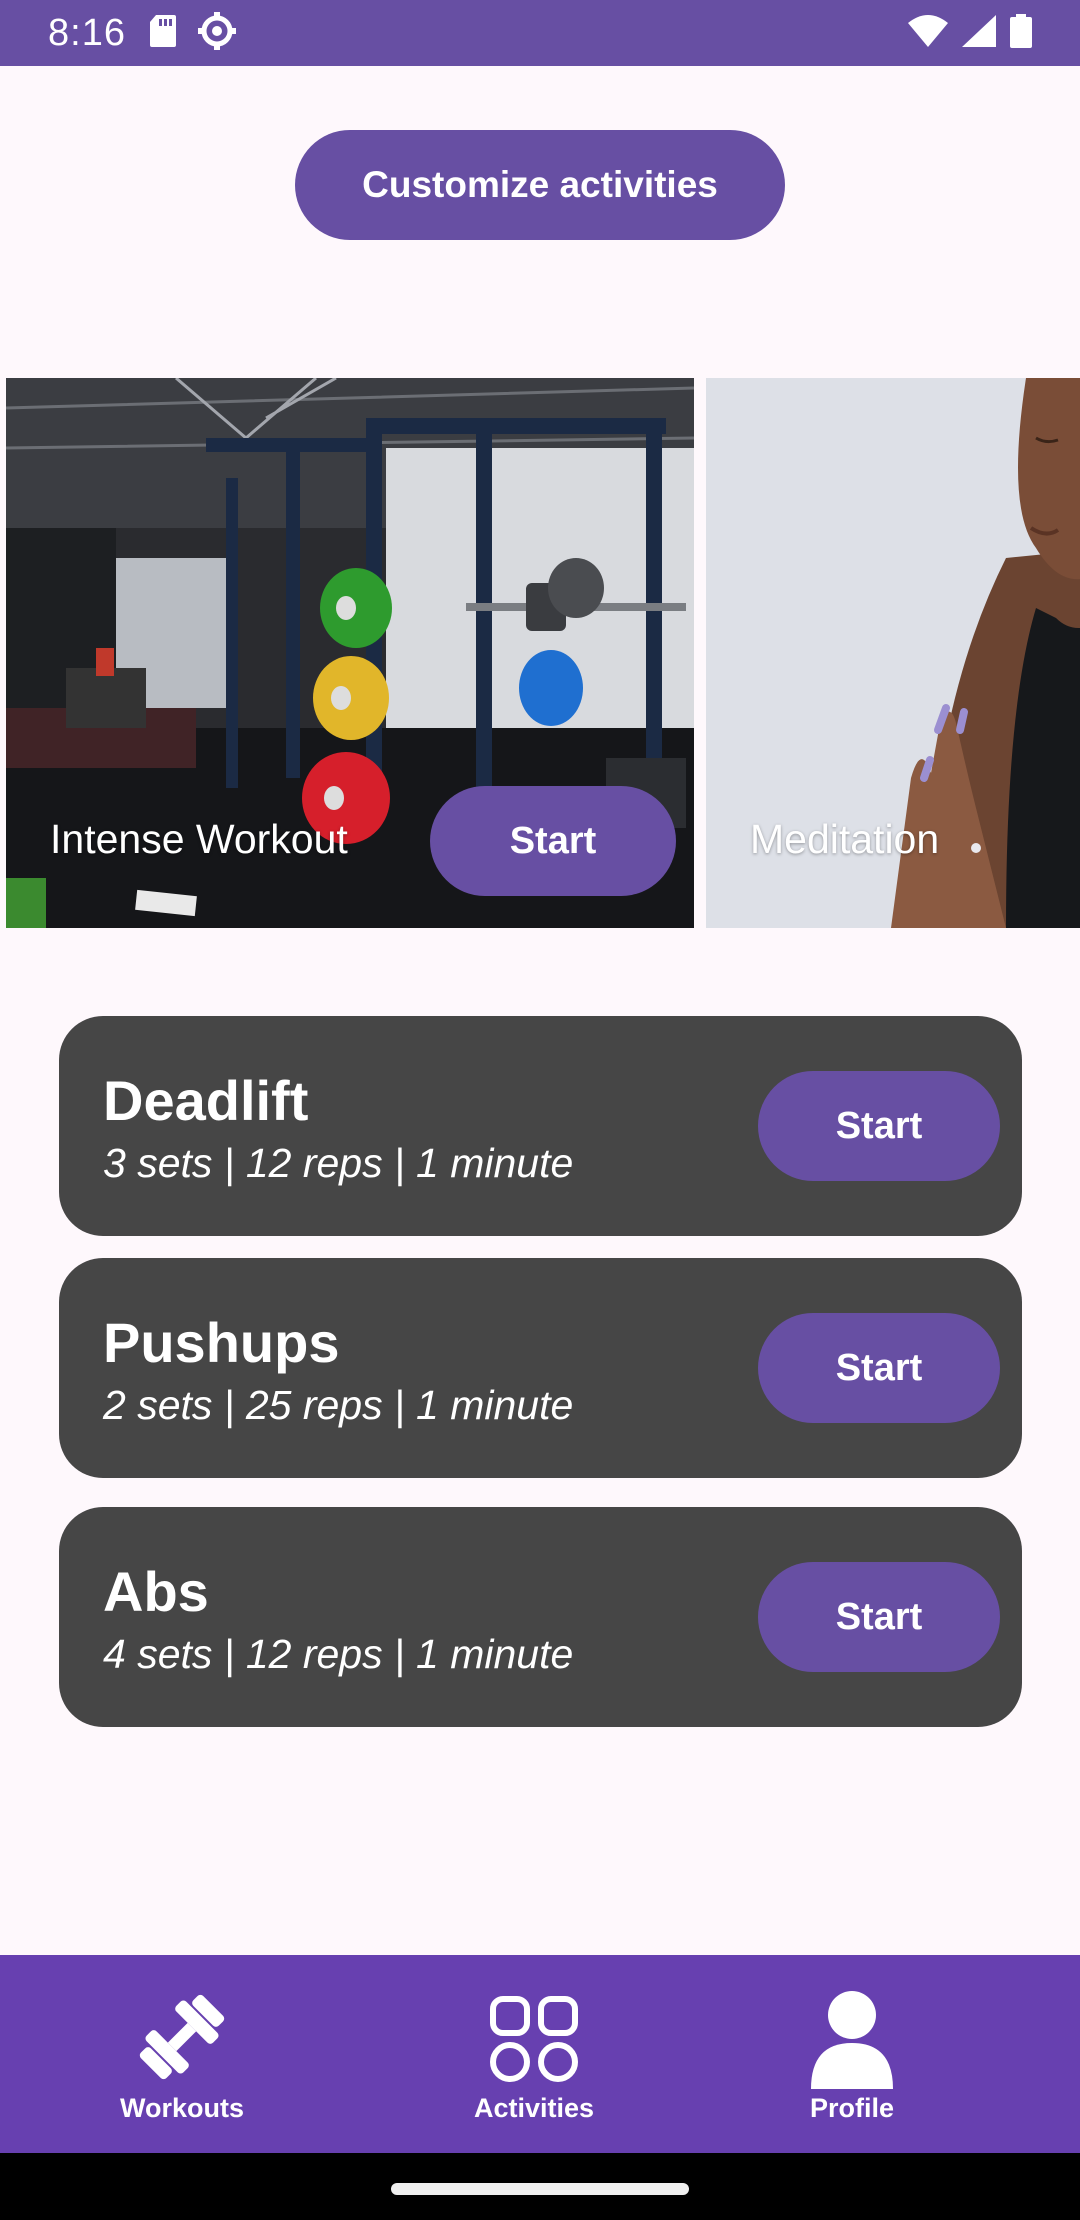 The image size is (1080, 2220). Describe the element at coordinates (540, 185) in the screenshot. I see `customize-activities-button: Customize activities` at that location.